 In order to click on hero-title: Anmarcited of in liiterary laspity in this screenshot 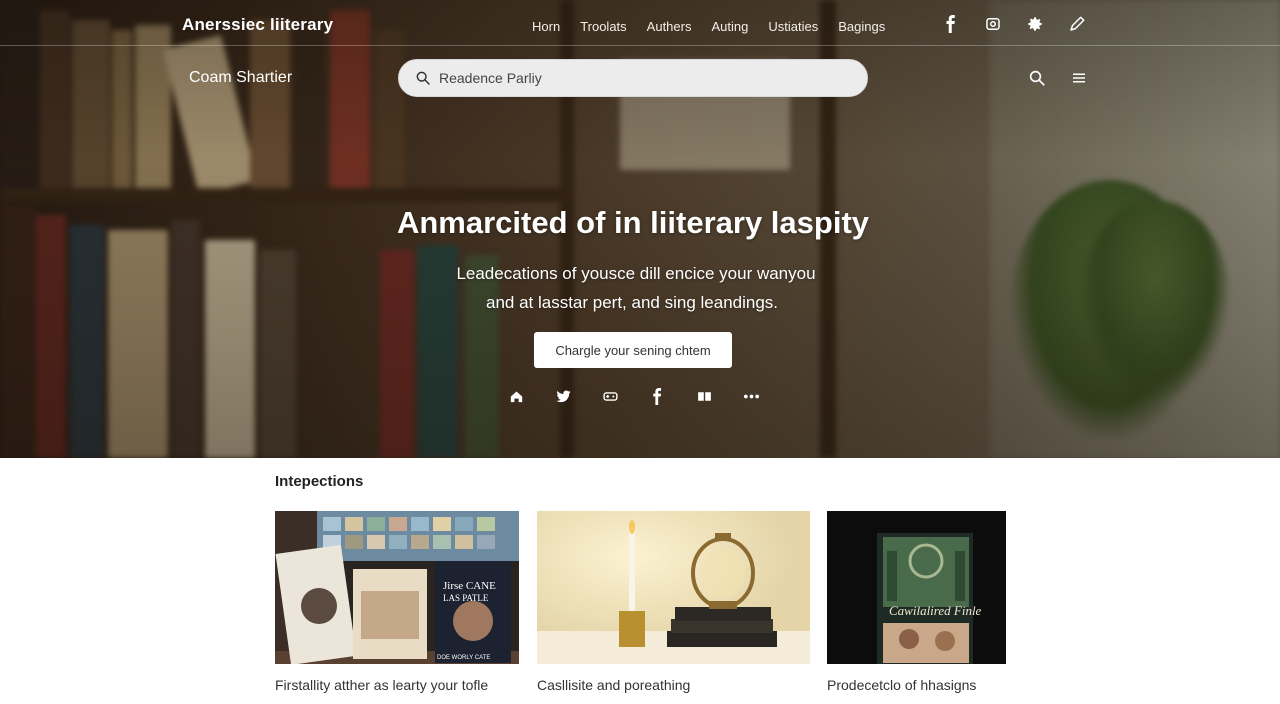, I will do `click(633, 222)`.